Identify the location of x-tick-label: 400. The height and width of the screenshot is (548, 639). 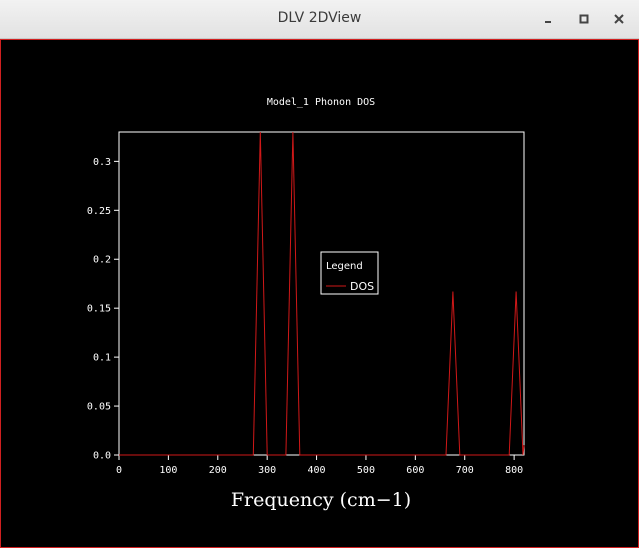
(317, 470).